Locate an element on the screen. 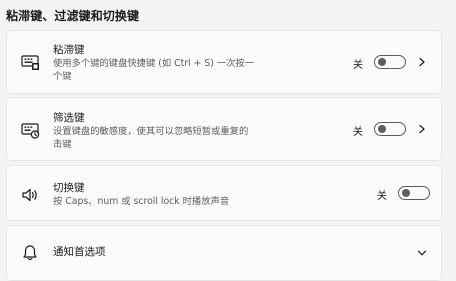 Image resolution: width=456 pixels, height=281 pixels. bell-icon is located at coordinates (30, 253).